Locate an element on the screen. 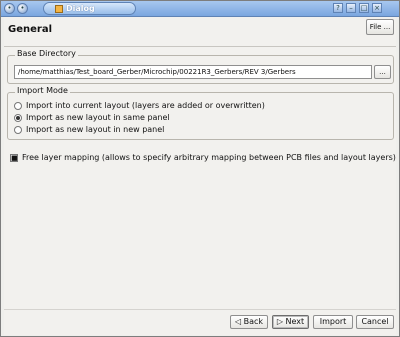 Image resolution: width=400 pixels, height=337 pixels. minimize-icon: – is located at coordinates (351, 8).